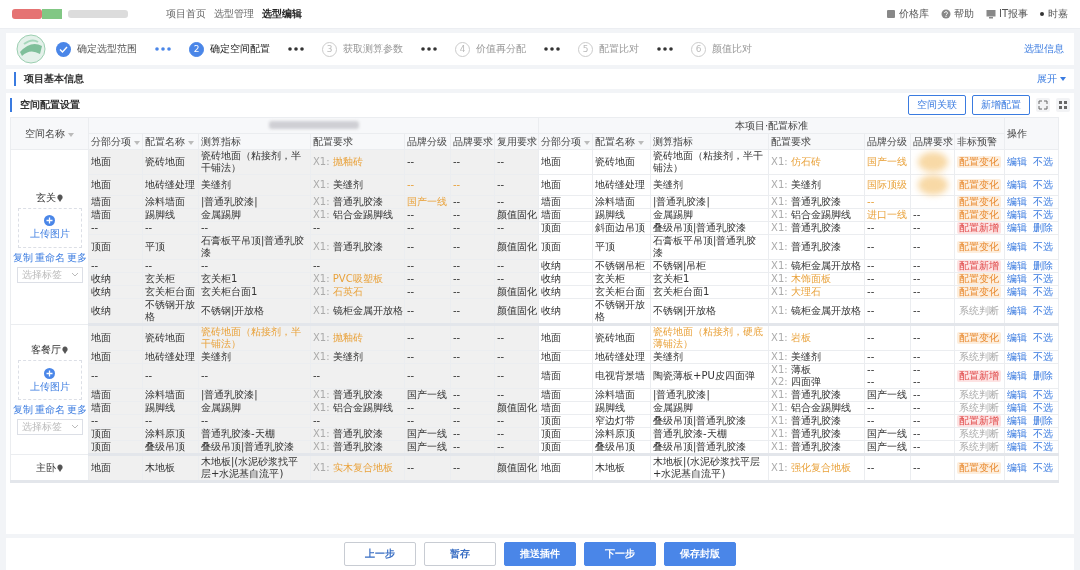  Describe the element at coordinates (380, 554) in the screenshot. I see `footer-button: 上一步` at that location.